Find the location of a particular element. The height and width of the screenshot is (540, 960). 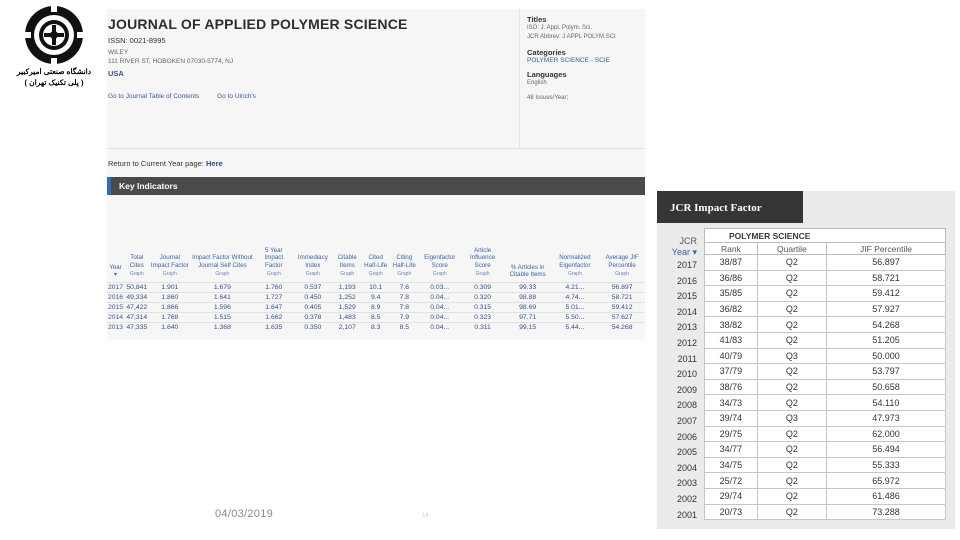

indicator-cell: 1,193 is located at coordinates (347, 286).